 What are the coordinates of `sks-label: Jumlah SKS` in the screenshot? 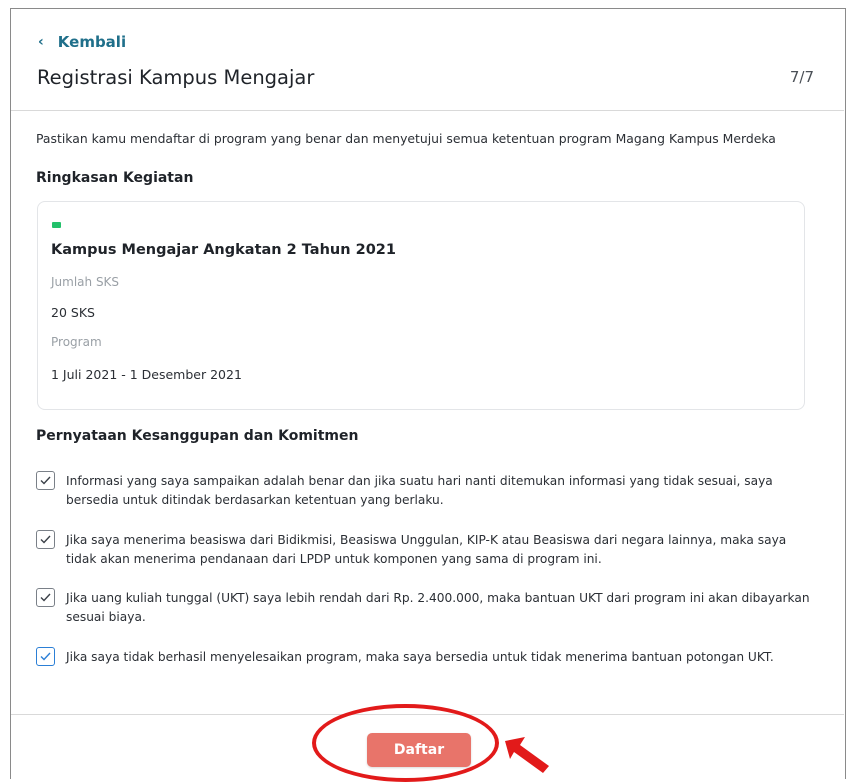 It's located at (85, 282).